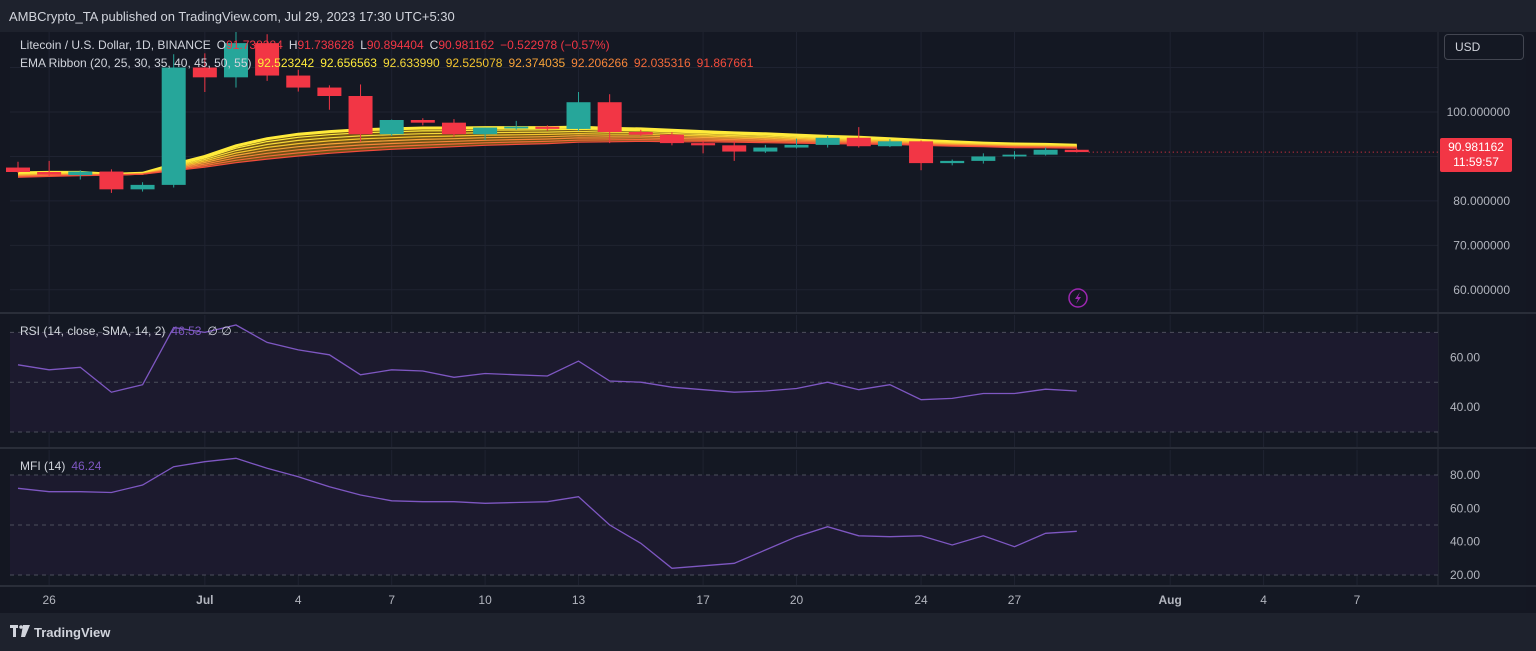 This screenshot has height=651, width=1536. Describe the element at coordinates (1015, 600) in the screenshot. I see `time-tick-label: 27` at that location.